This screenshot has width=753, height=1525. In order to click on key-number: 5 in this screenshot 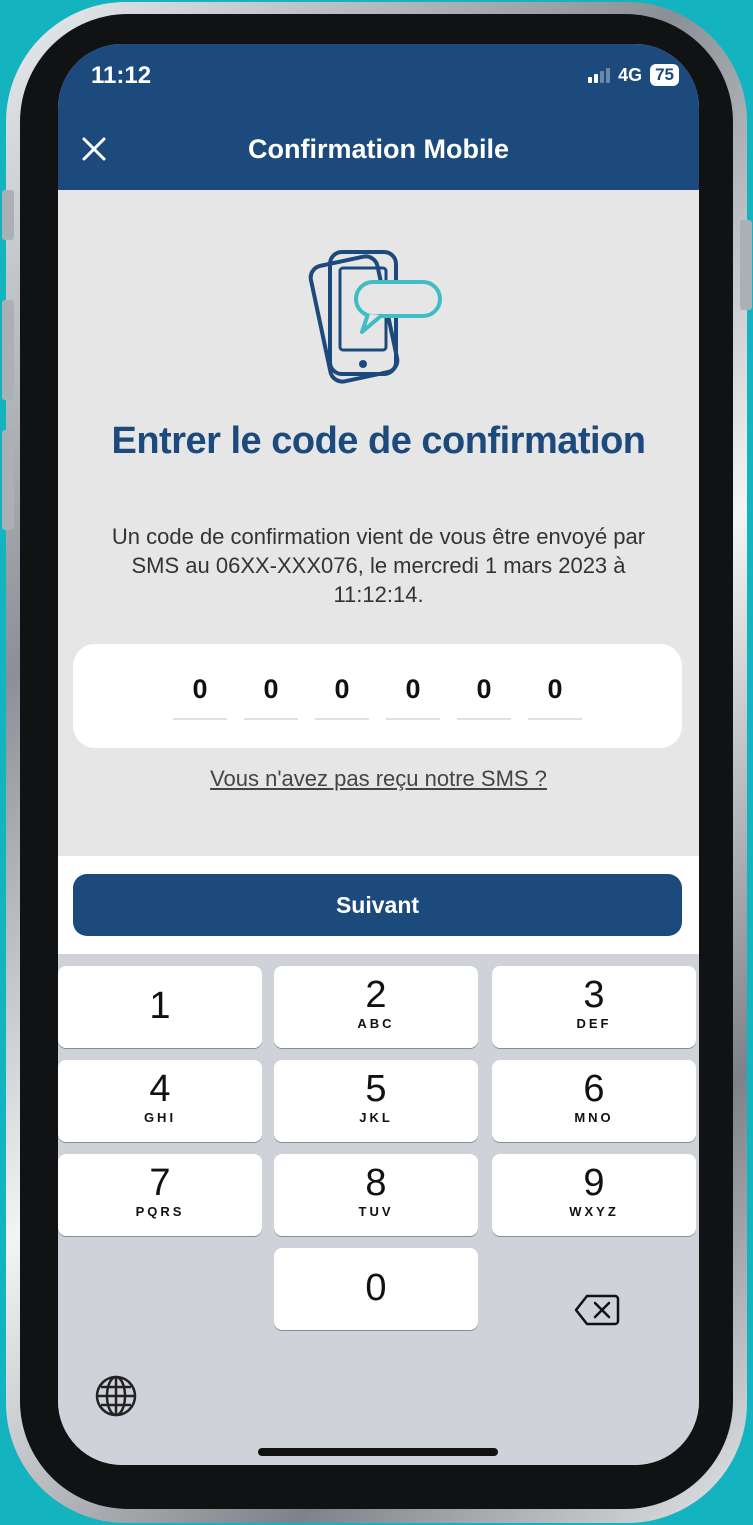, I will do `click(376, 1089)`.